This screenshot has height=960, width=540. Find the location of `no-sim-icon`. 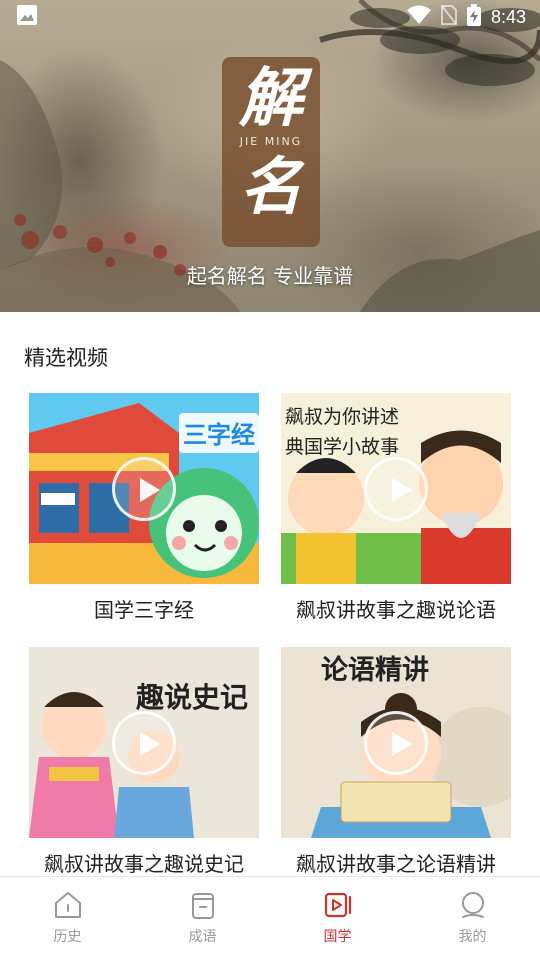

no-sim-icon is located at coordinates (448, 17).